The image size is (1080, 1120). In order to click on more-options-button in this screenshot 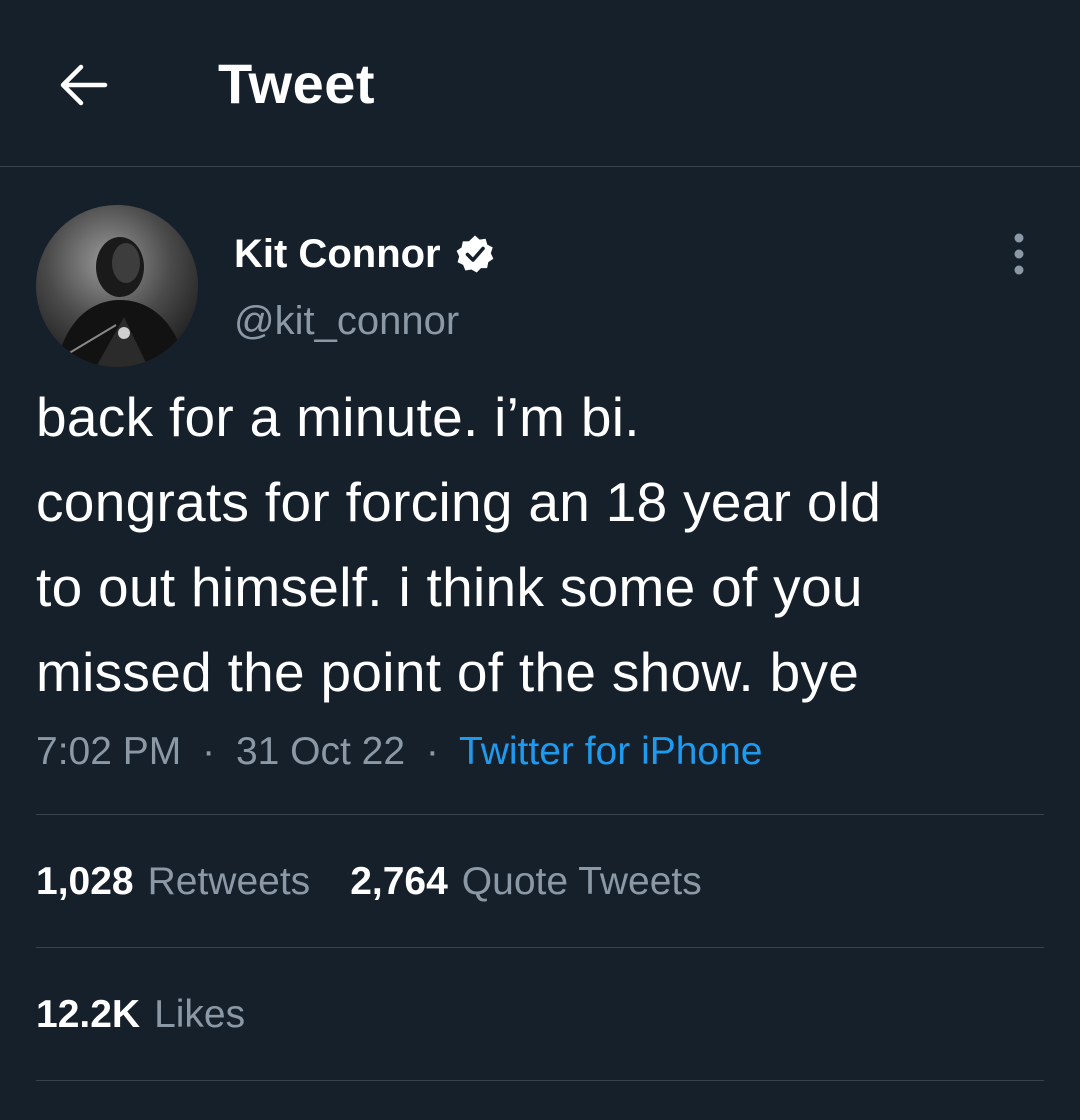, I will do `click(1019, 254)`.